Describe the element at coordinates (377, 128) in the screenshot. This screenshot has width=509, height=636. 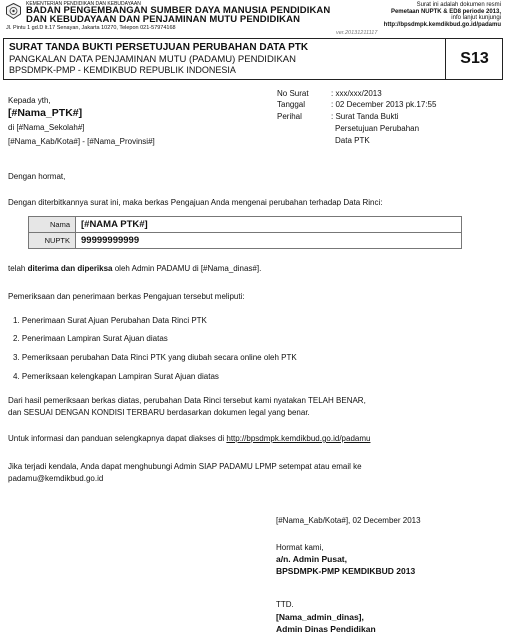
I see `letter-subject-value-2: Persetujuan Perubahan` at that location.